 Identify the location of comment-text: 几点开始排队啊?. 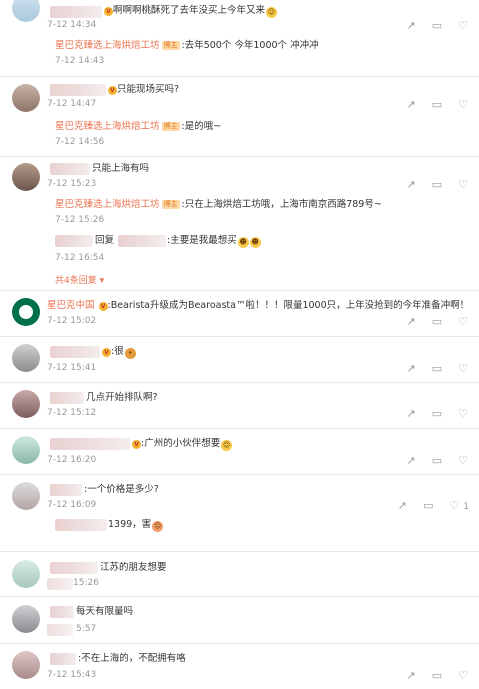
(122, 397).